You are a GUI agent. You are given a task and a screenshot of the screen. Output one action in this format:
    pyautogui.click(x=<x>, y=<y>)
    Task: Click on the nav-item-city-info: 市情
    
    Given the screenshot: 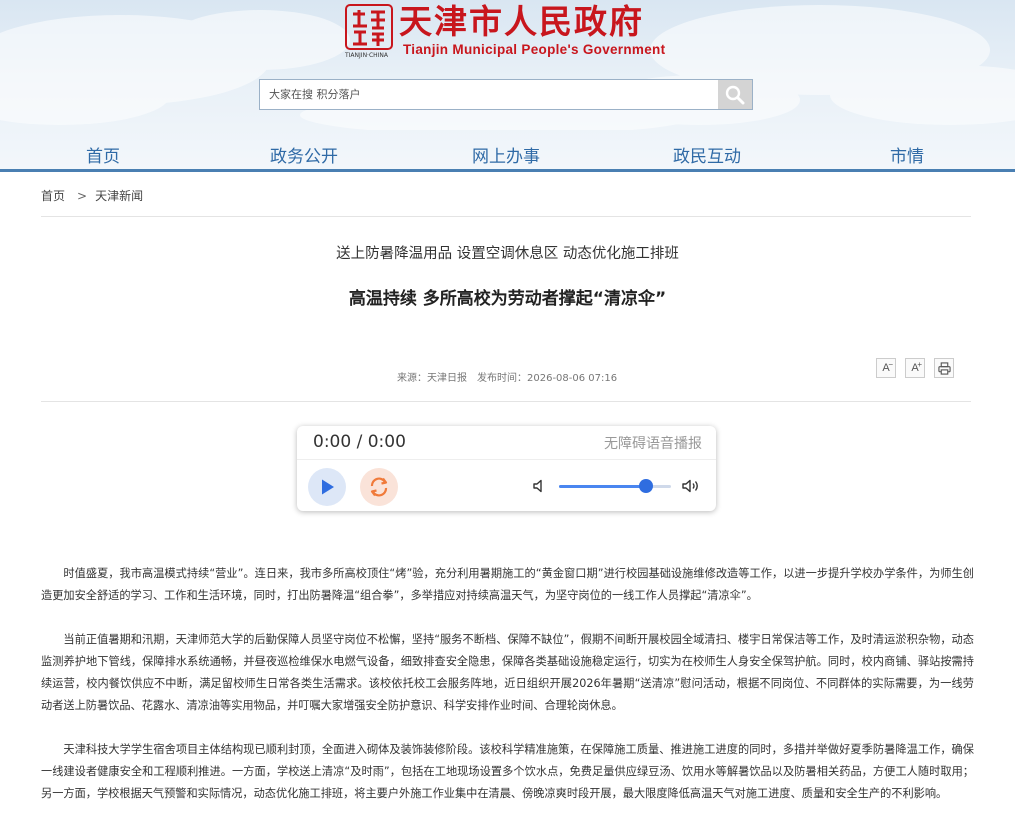 What is the action you would take?
    pyautogui.click(x=907, y=154)
    